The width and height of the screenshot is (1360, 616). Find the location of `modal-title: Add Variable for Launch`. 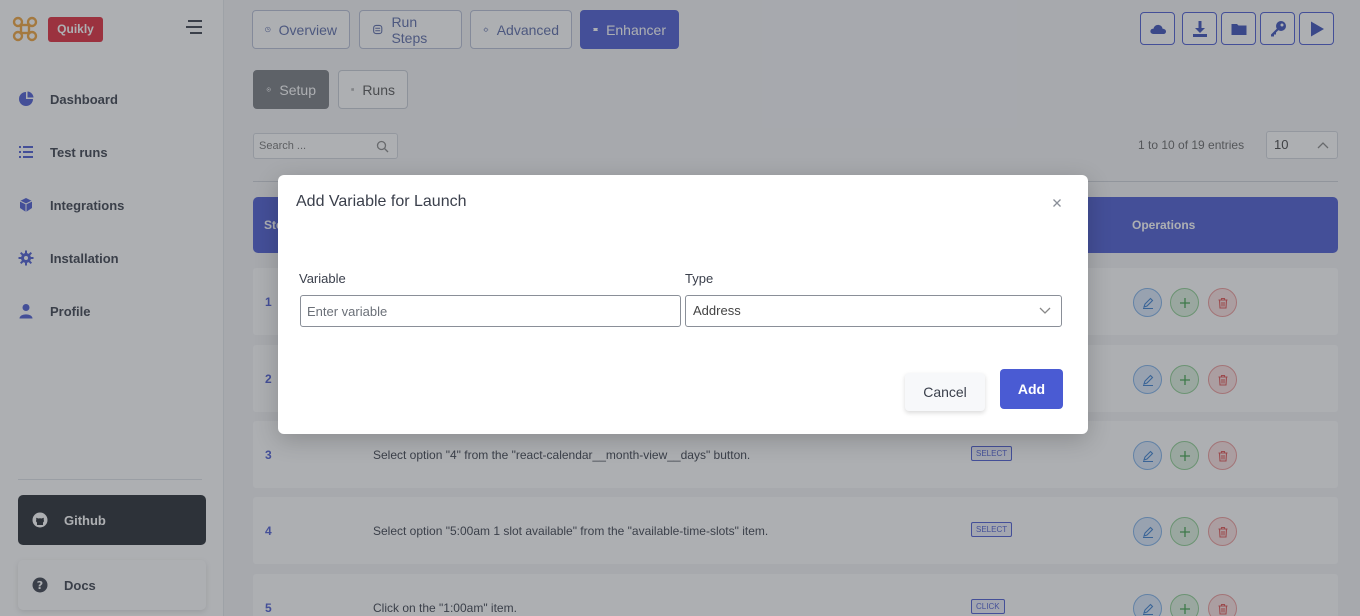

modal-title: Add Variable for Launch is located at coordinates (381, 201).